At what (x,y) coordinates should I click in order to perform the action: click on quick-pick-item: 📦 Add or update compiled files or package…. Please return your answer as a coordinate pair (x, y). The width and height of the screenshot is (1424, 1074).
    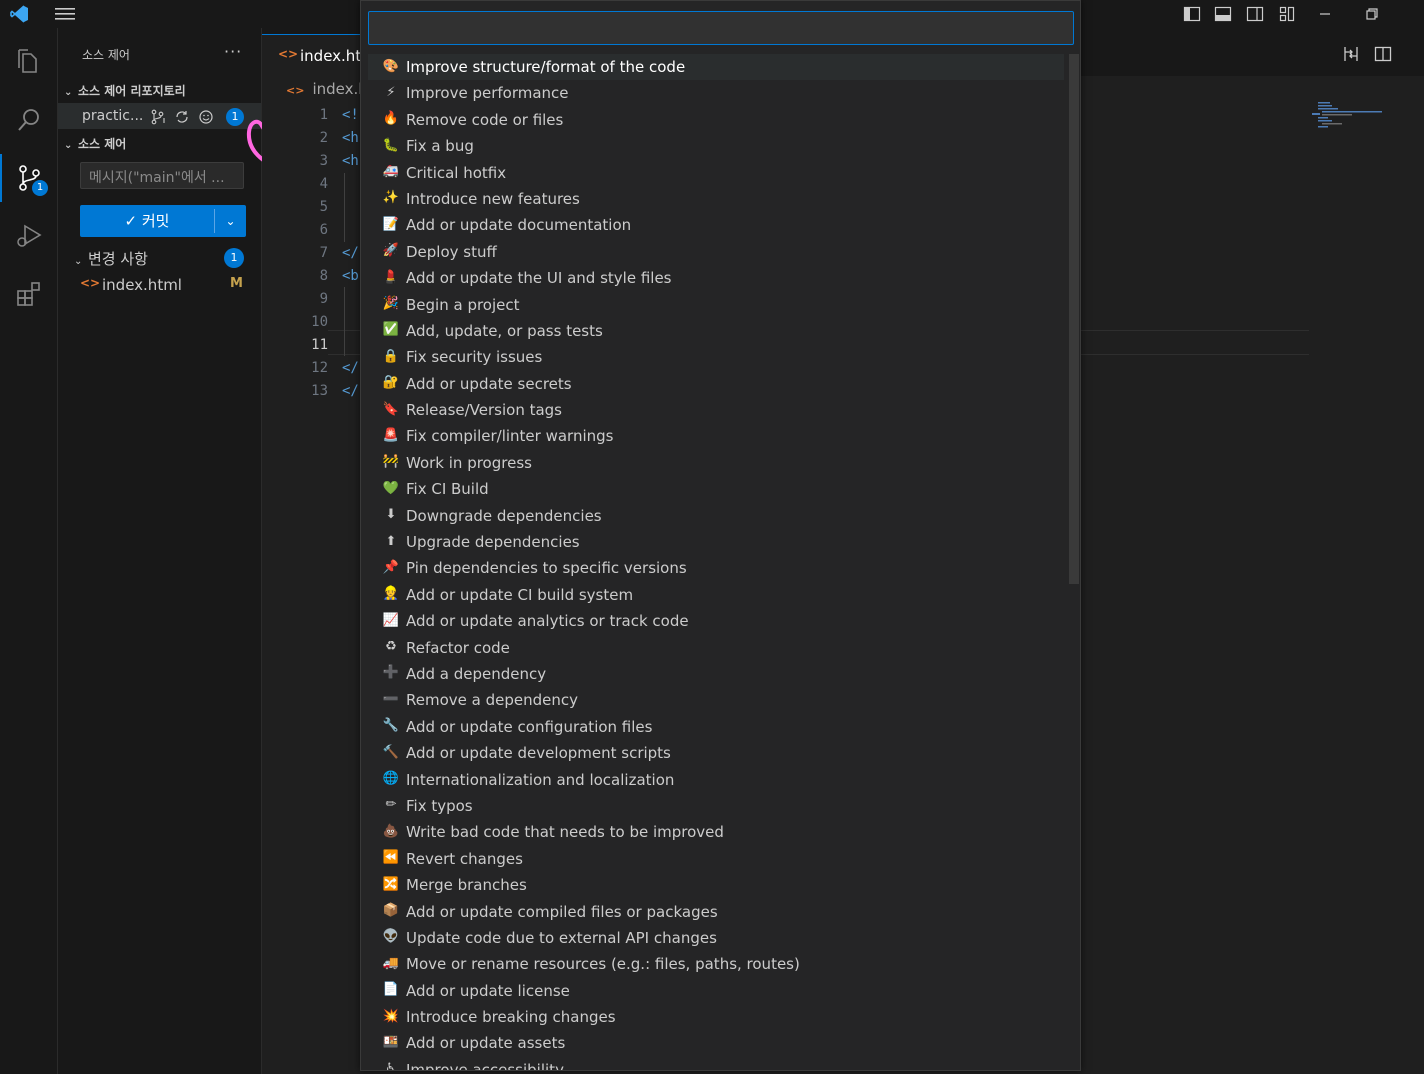
    Looking at the image, I should click on (716, 912).